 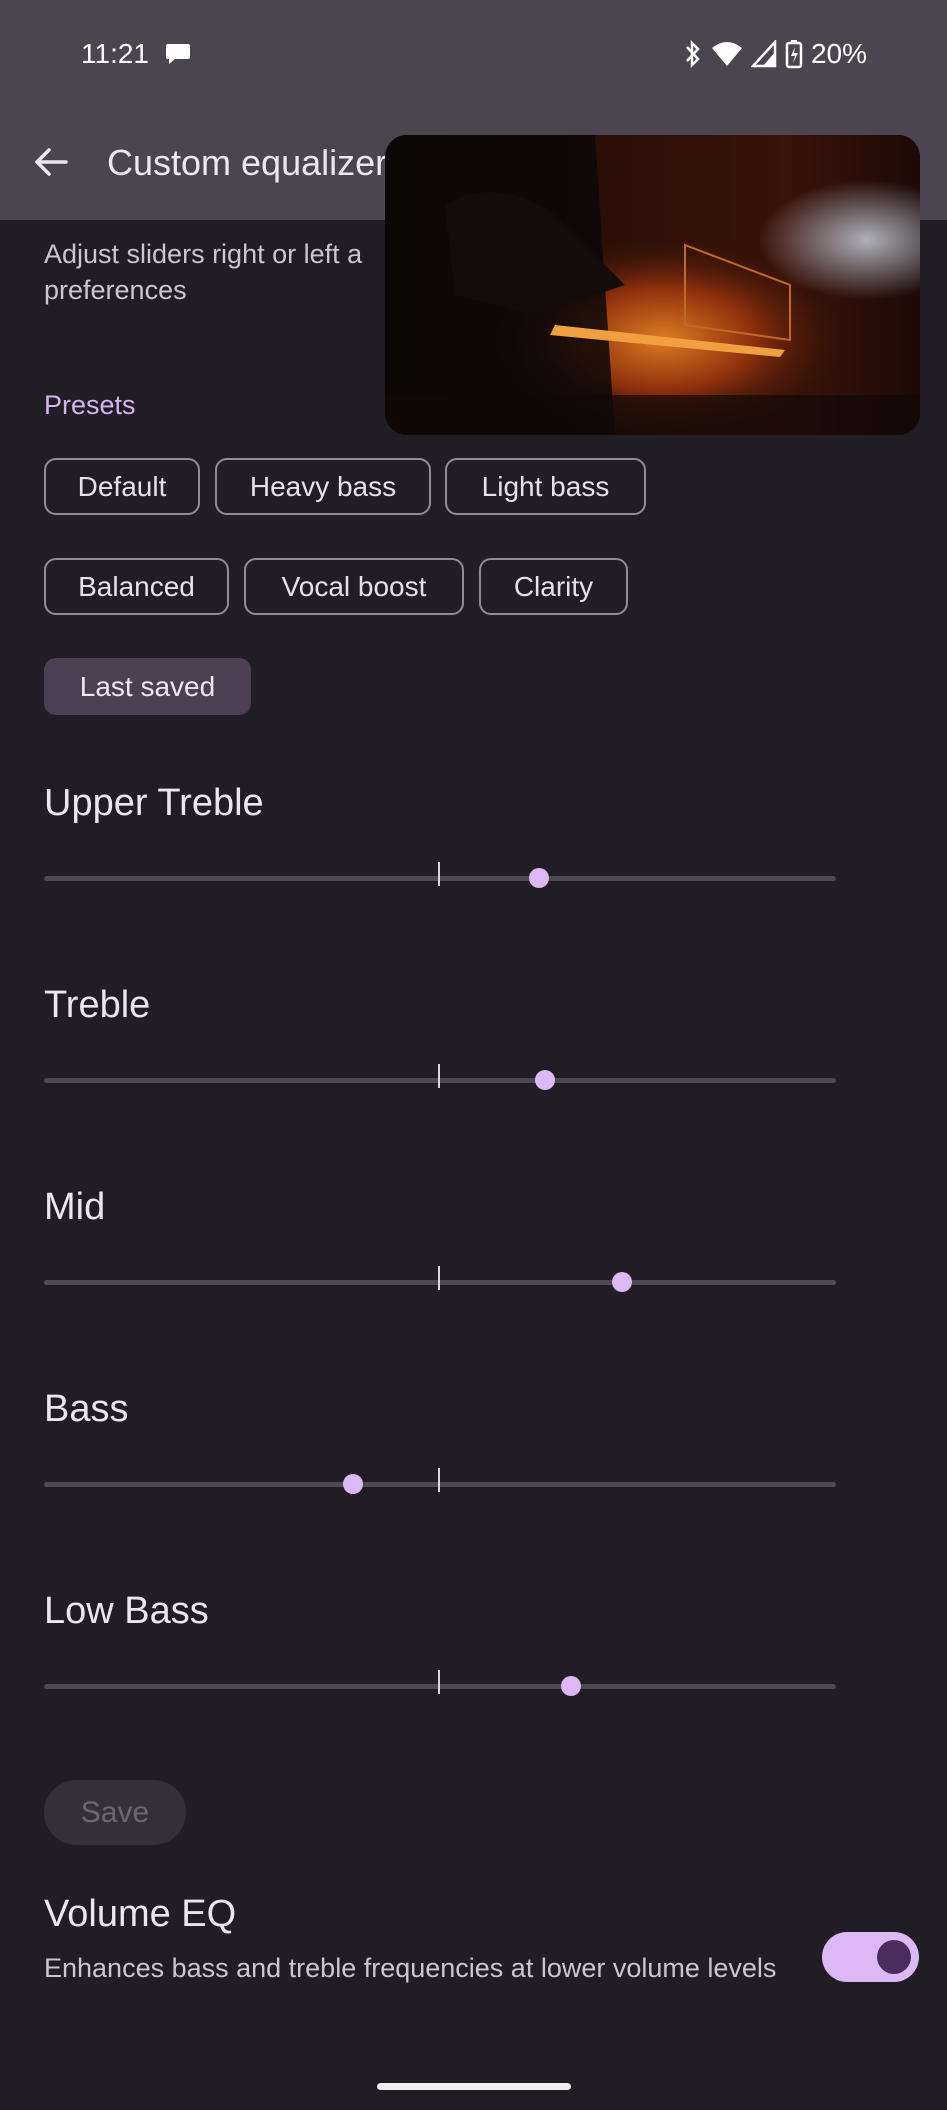 I want to click on preset-chip-last-saved: Last saved, so click(x=147, y=686).